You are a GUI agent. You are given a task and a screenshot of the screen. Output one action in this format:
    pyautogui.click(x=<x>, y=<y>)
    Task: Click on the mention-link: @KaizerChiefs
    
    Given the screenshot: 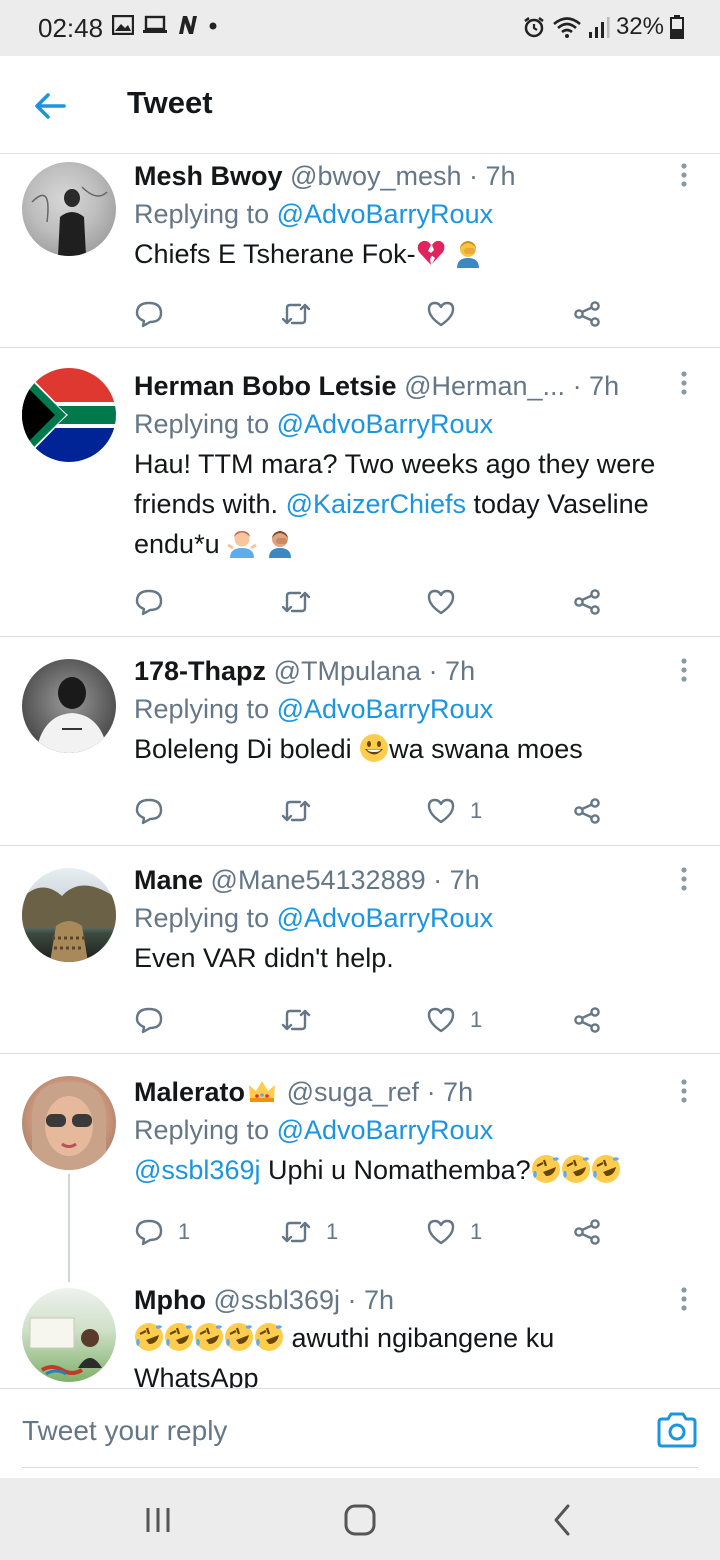 What is the action you would take?
    pyautogui.click(x=376, y=504)
    